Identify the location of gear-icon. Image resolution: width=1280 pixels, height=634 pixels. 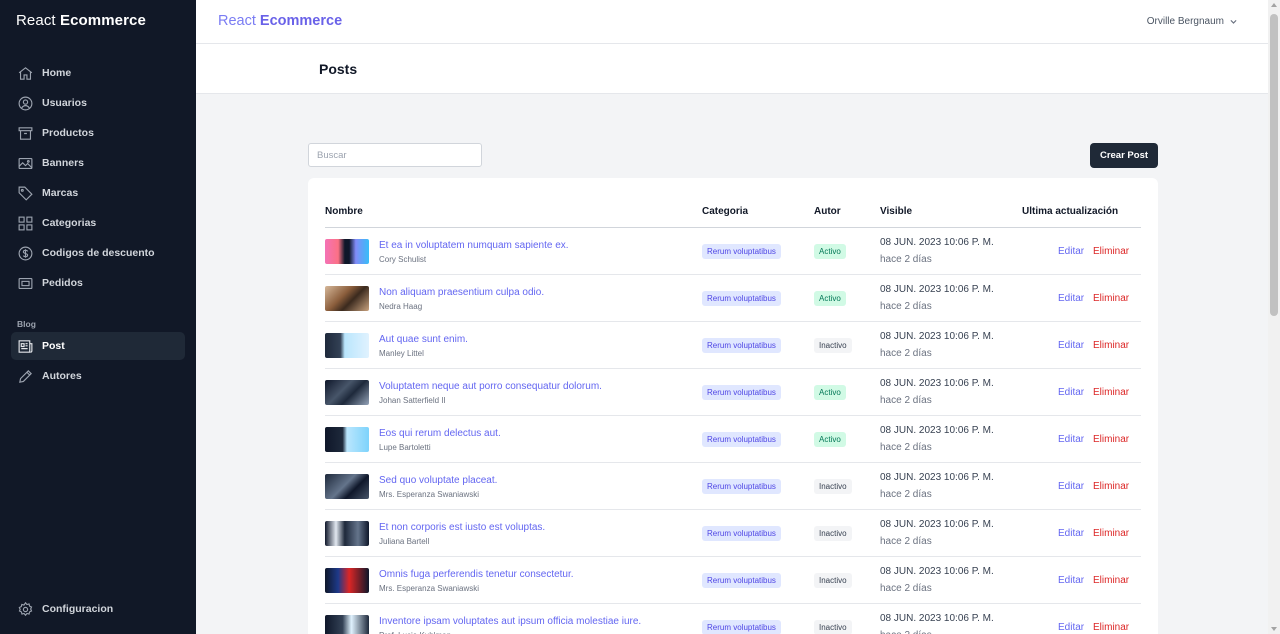
(25, 608).